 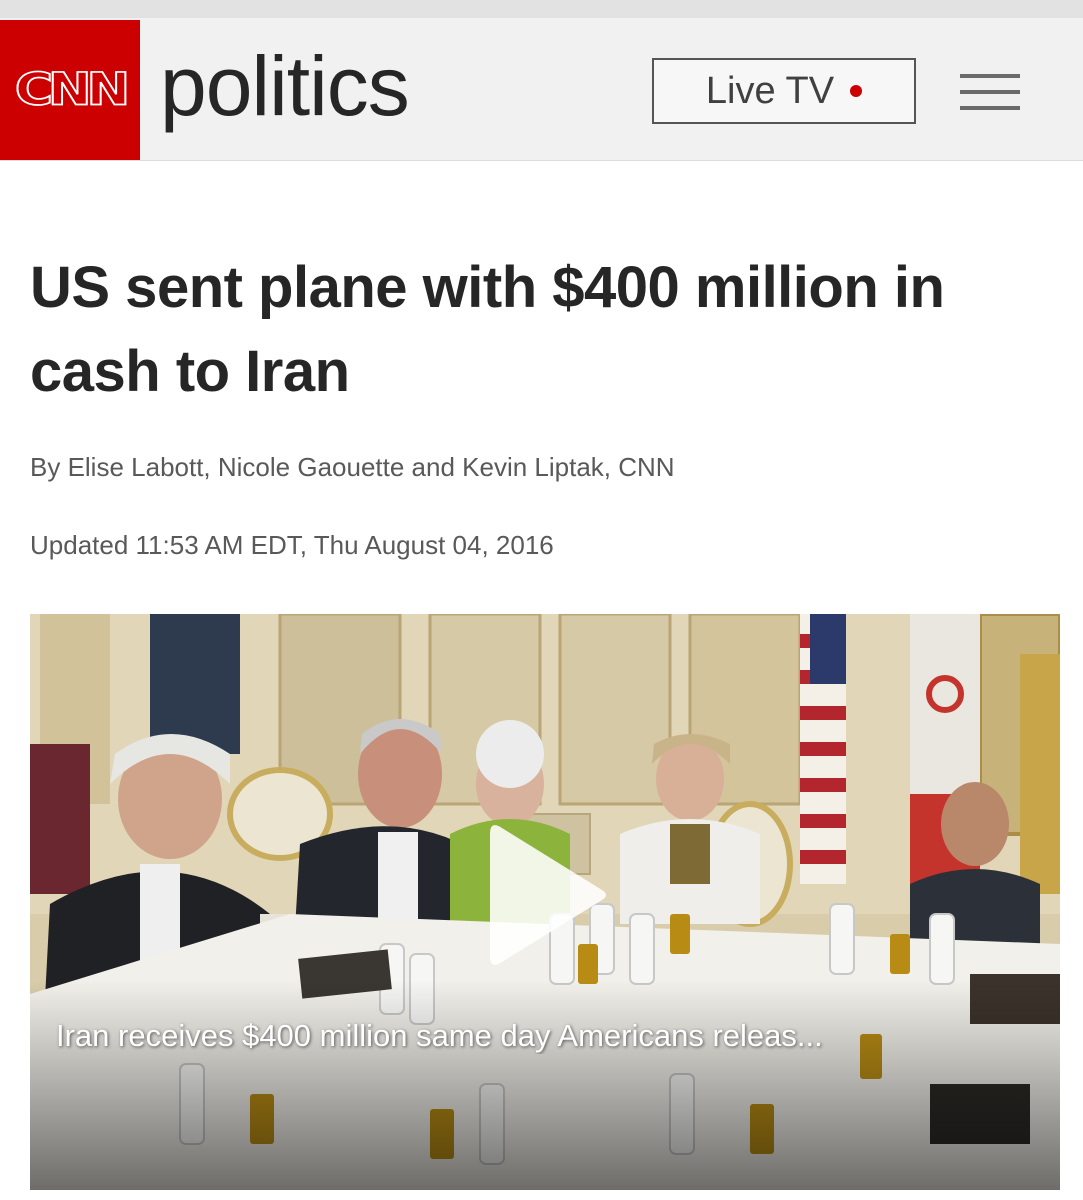 I want to click on play-icon, so click(x=545, y=895).